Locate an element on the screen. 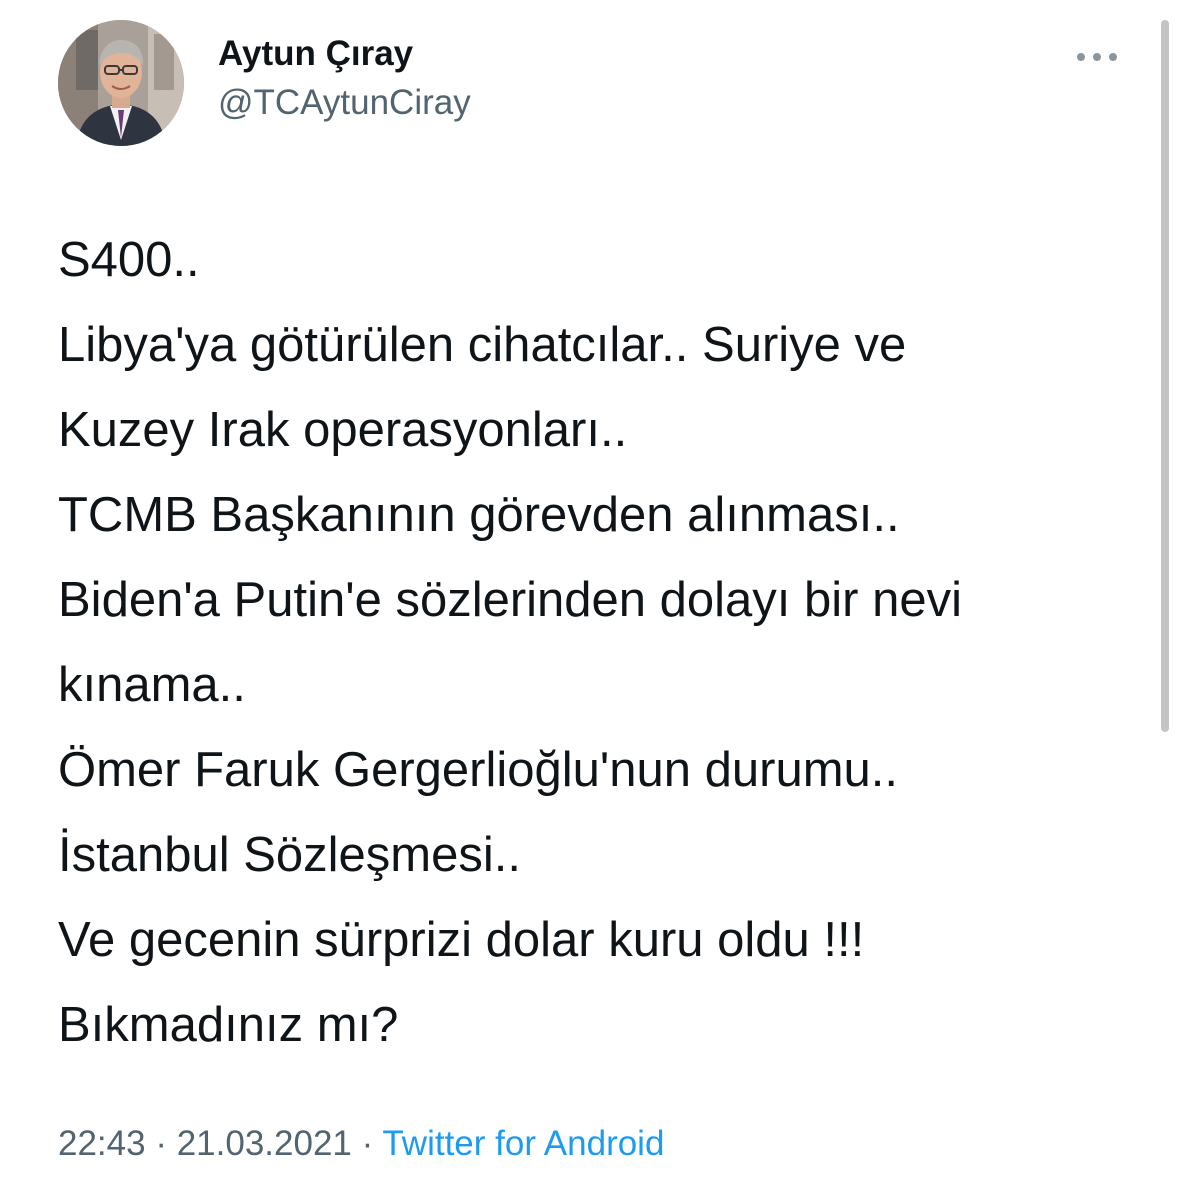  author-display-name: Aytun Çıray is located at coordinates (315, 54).